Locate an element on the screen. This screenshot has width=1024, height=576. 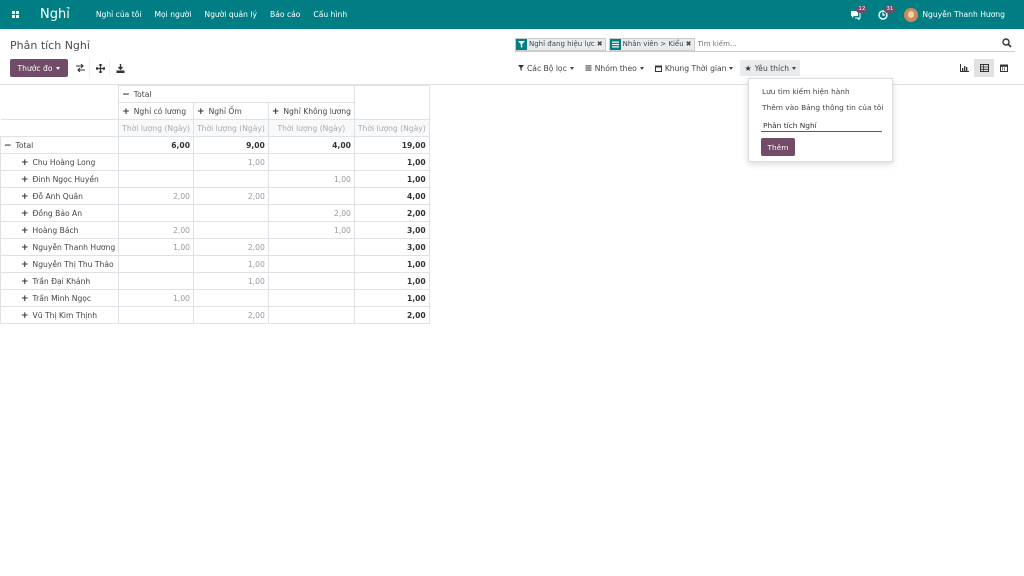
add-button: Thêm is located at coordinates (778, 147).